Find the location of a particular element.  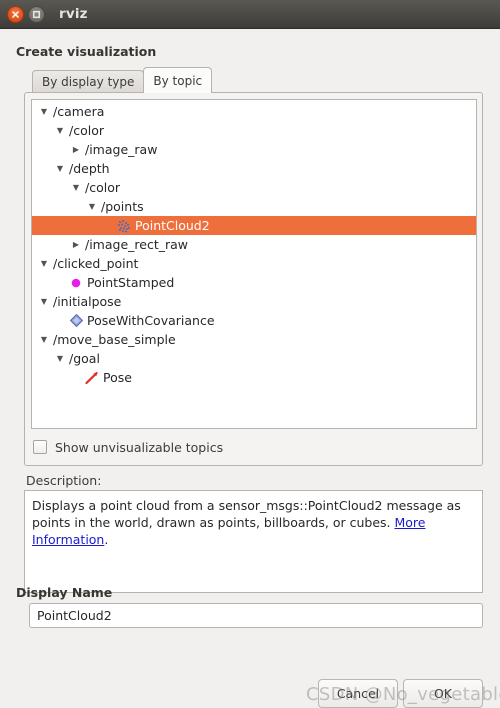

window-titlebar: rviz is located at coordinates (250, 14).